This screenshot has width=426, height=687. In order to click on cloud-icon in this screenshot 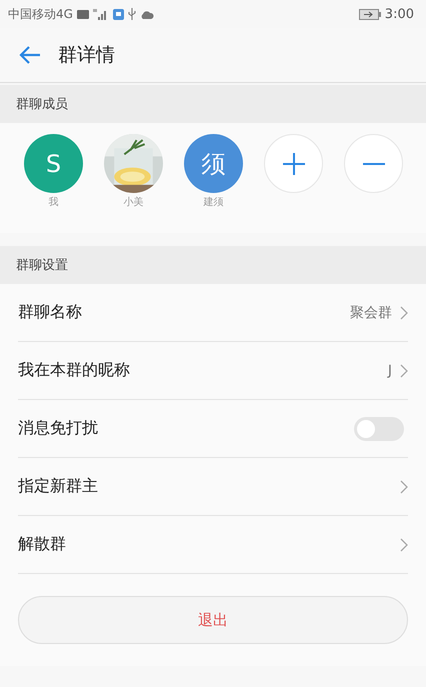, I will do `click(147, 14)`.